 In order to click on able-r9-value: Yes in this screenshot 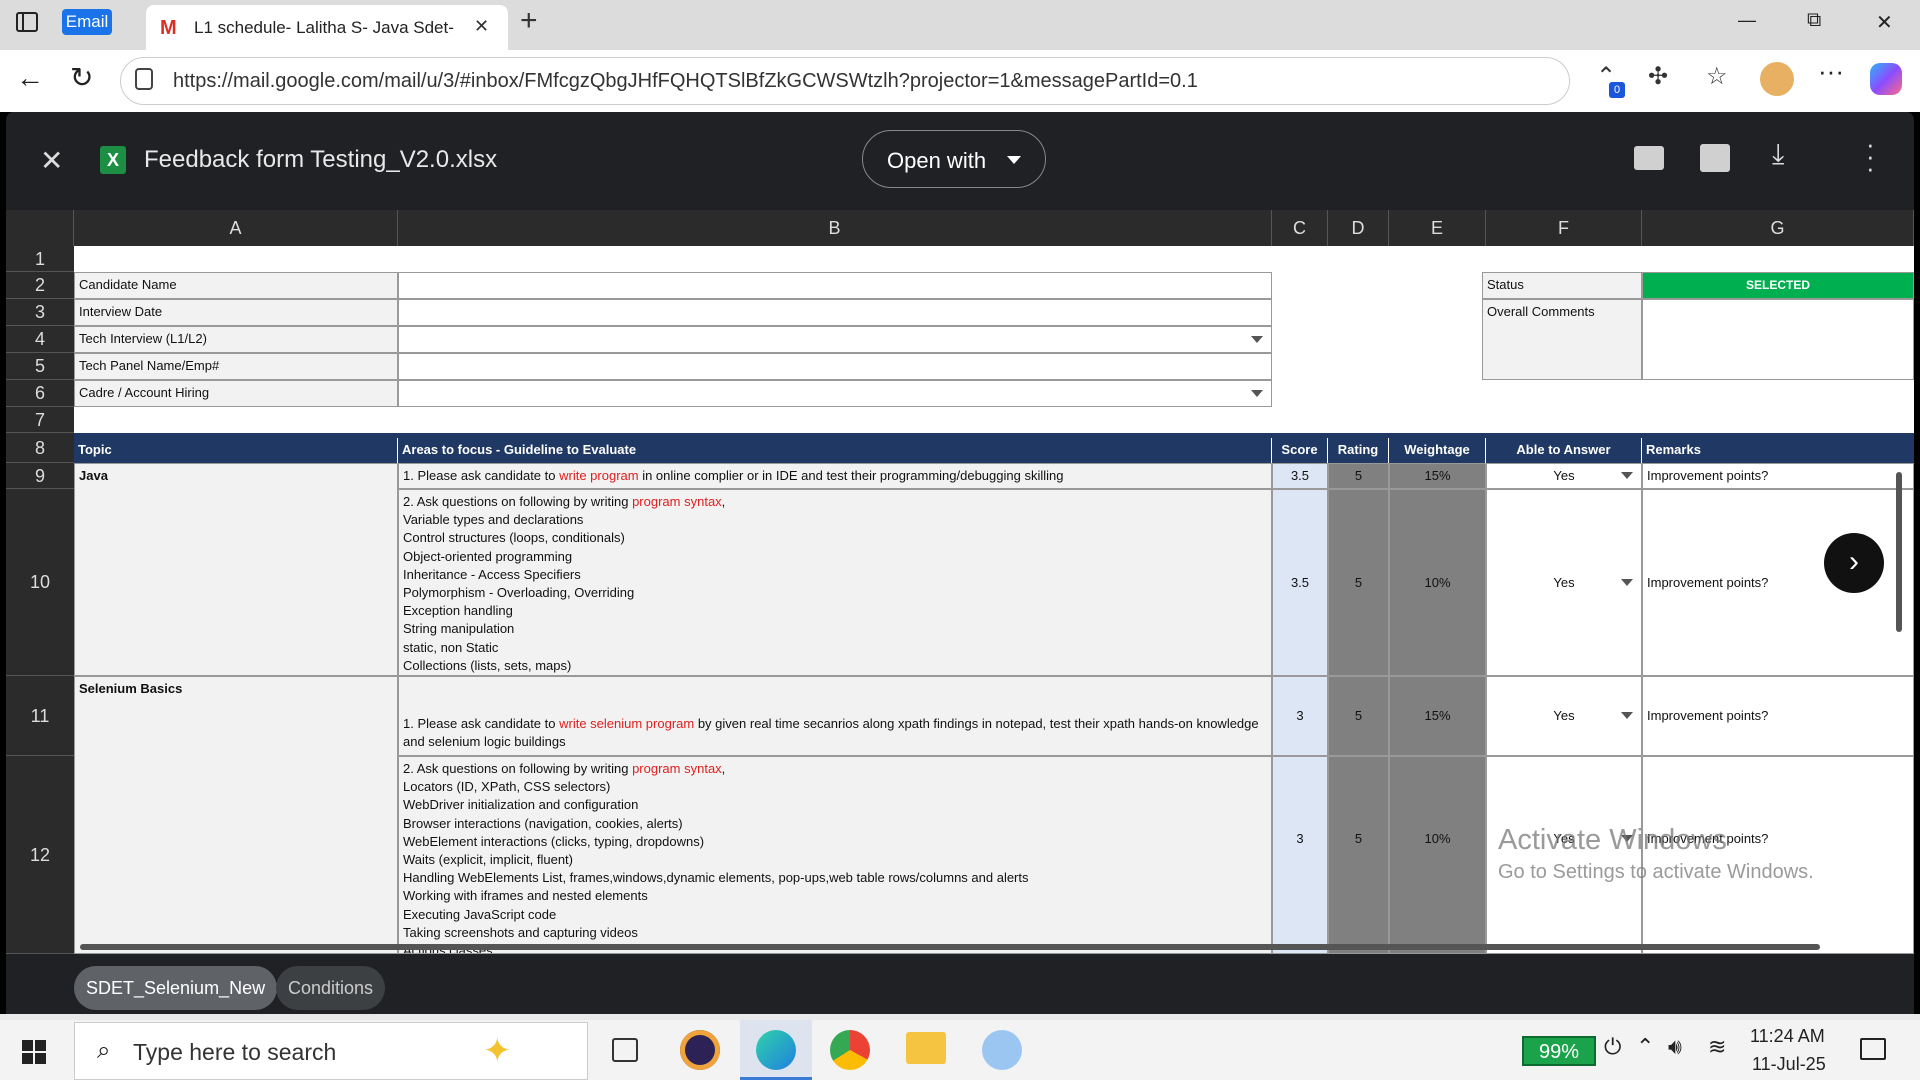, I will do `click(1564, 475)`.